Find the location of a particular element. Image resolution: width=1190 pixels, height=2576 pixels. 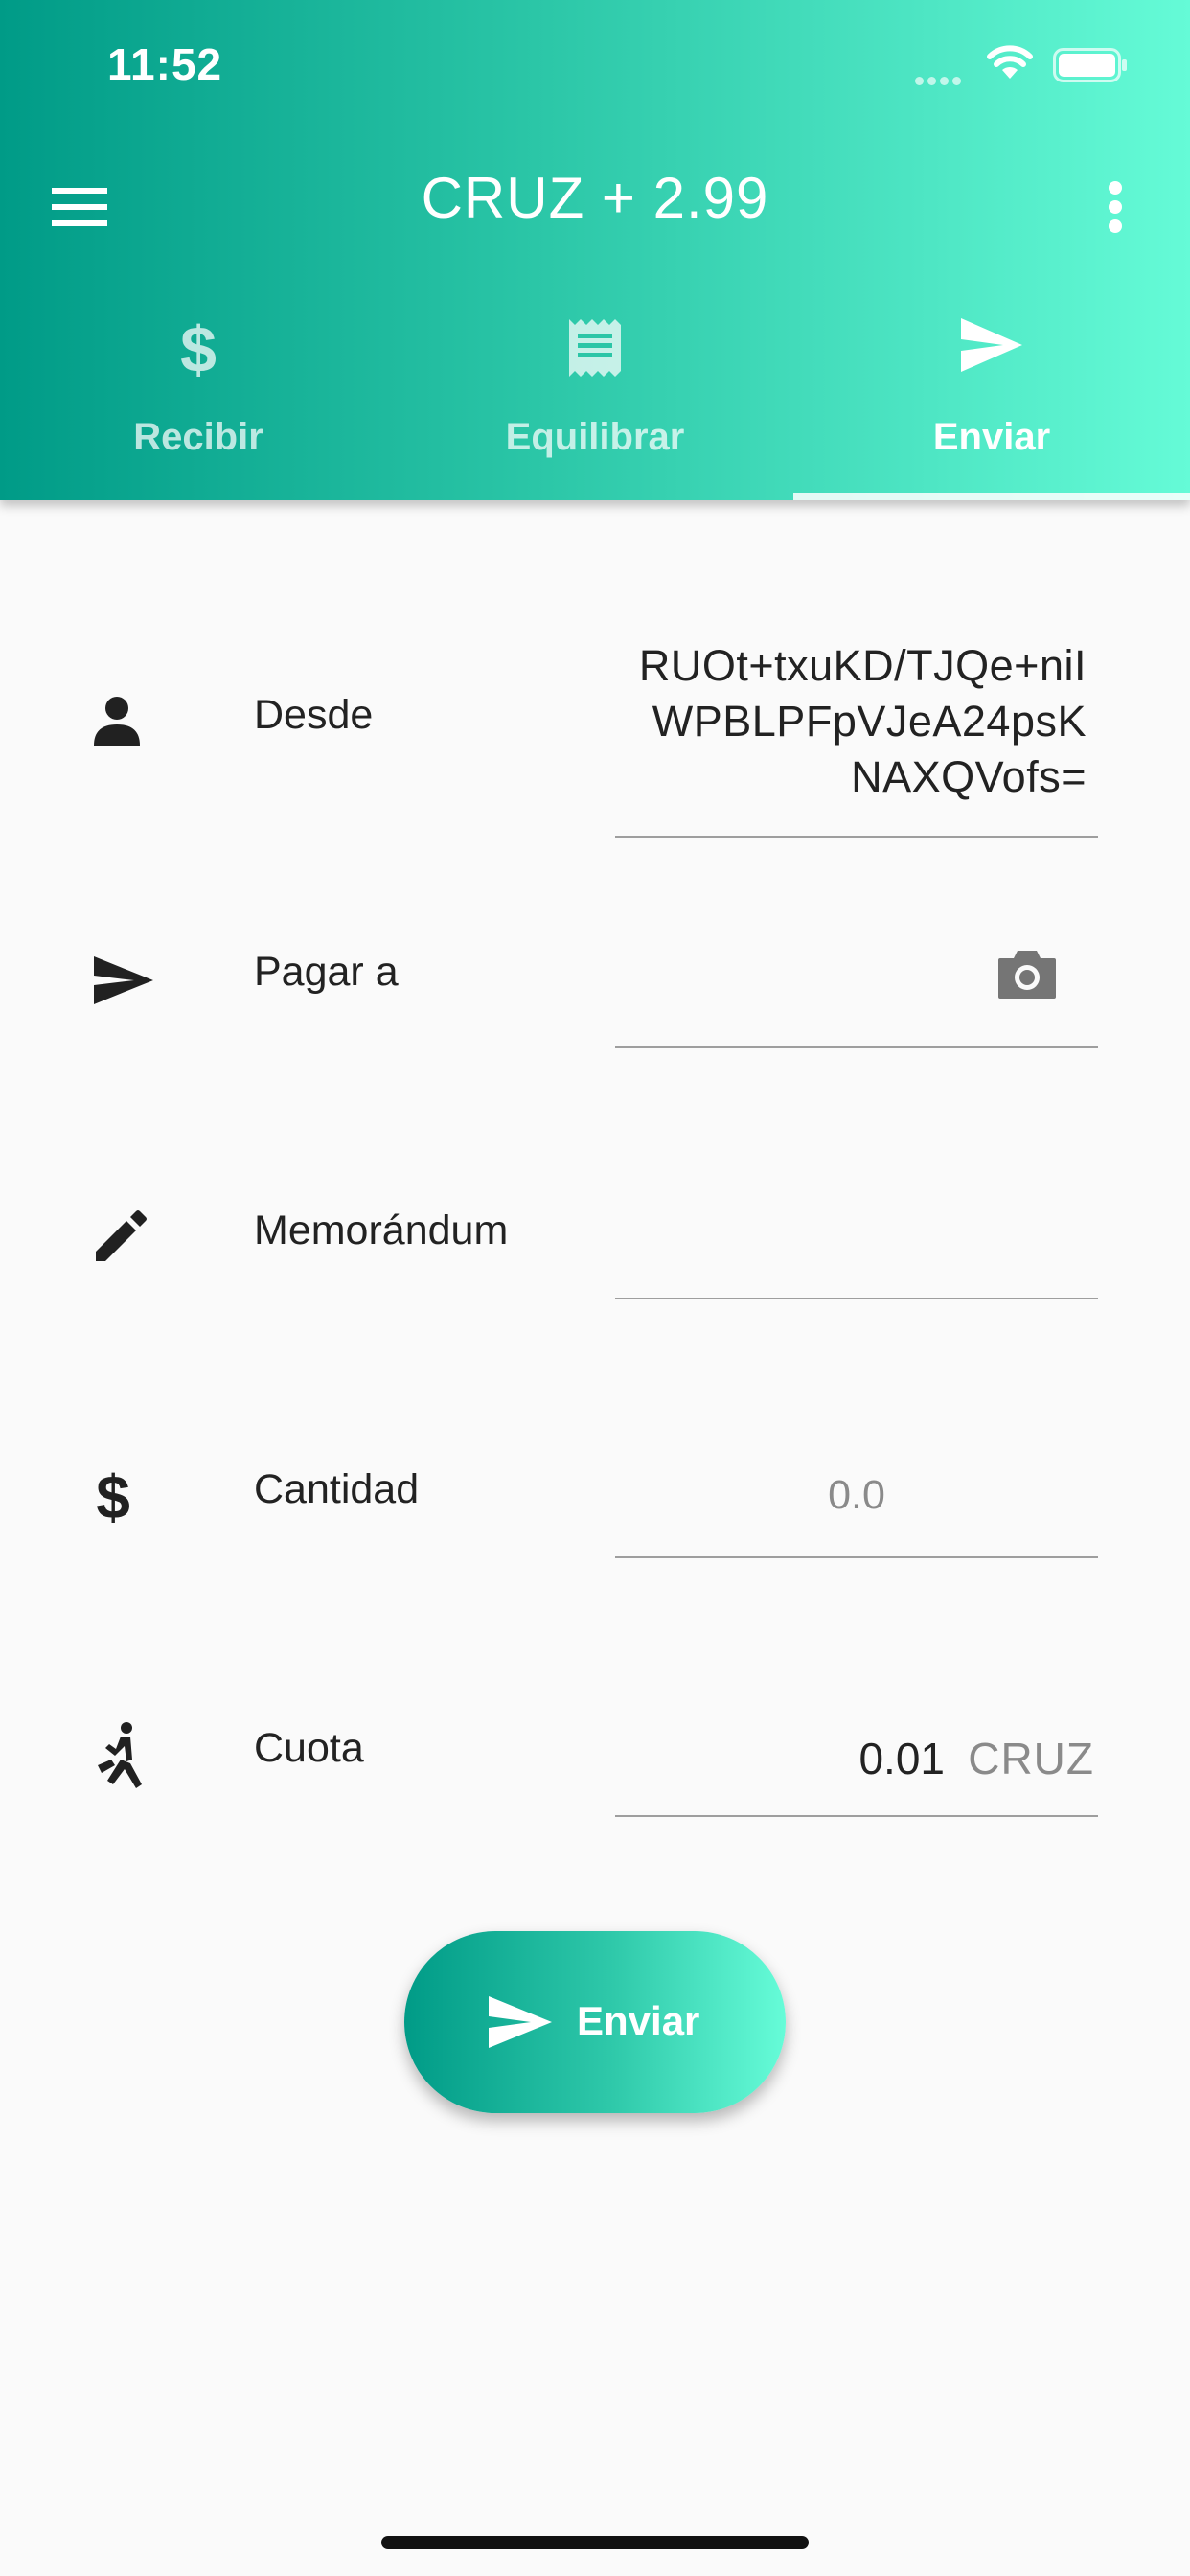

fee-field: 0.01 CRUZ is located at coordinates (857, 1766).